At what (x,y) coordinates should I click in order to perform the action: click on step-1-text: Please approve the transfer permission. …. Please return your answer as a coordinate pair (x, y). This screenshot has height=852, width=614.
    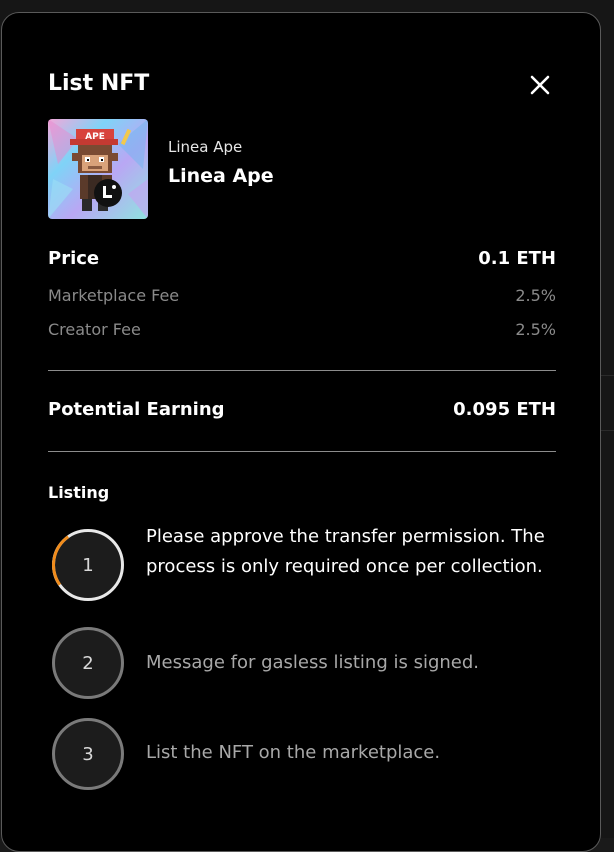
    Looking at the image, I should click on (345, 551).